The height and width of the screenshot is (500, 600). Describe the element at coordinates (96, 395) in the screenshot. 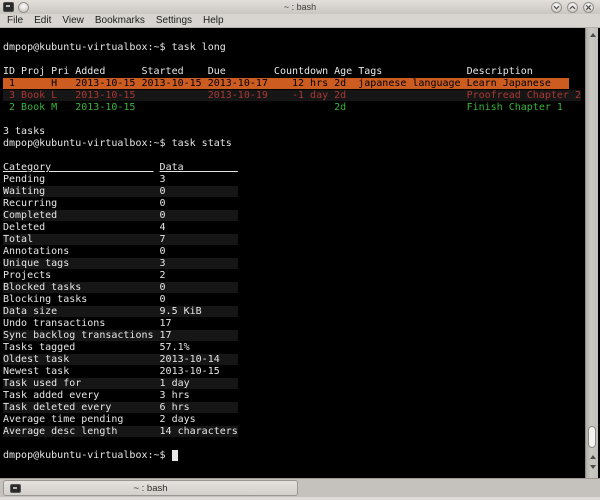

I see `terminal-line: Task added every 3 hrs` at that location.